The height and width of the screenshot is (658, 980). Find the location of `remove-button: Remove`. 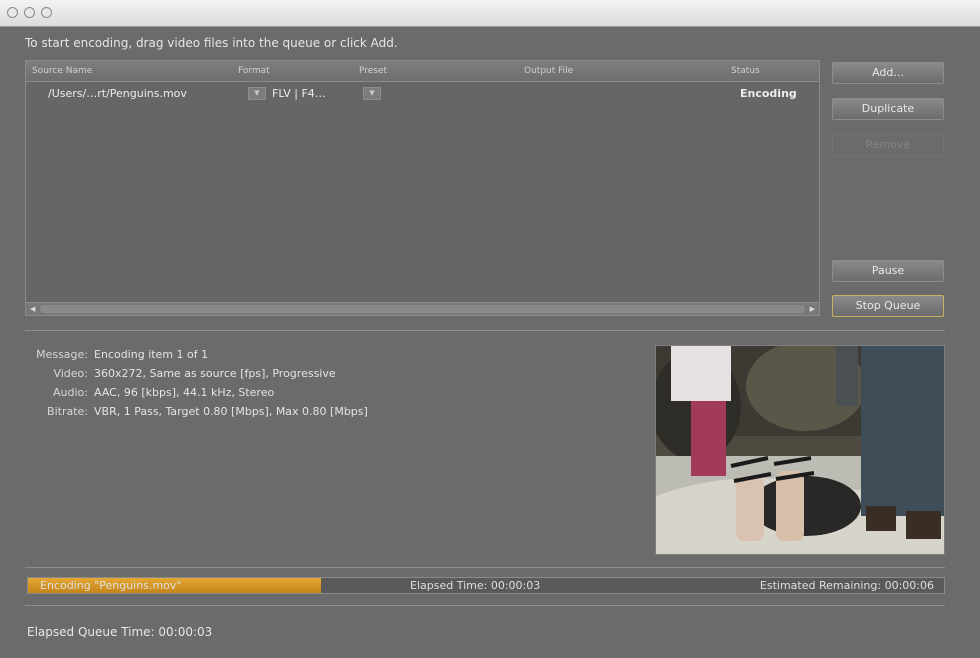

remove-button: Remove is located at coordinates (888, 145).